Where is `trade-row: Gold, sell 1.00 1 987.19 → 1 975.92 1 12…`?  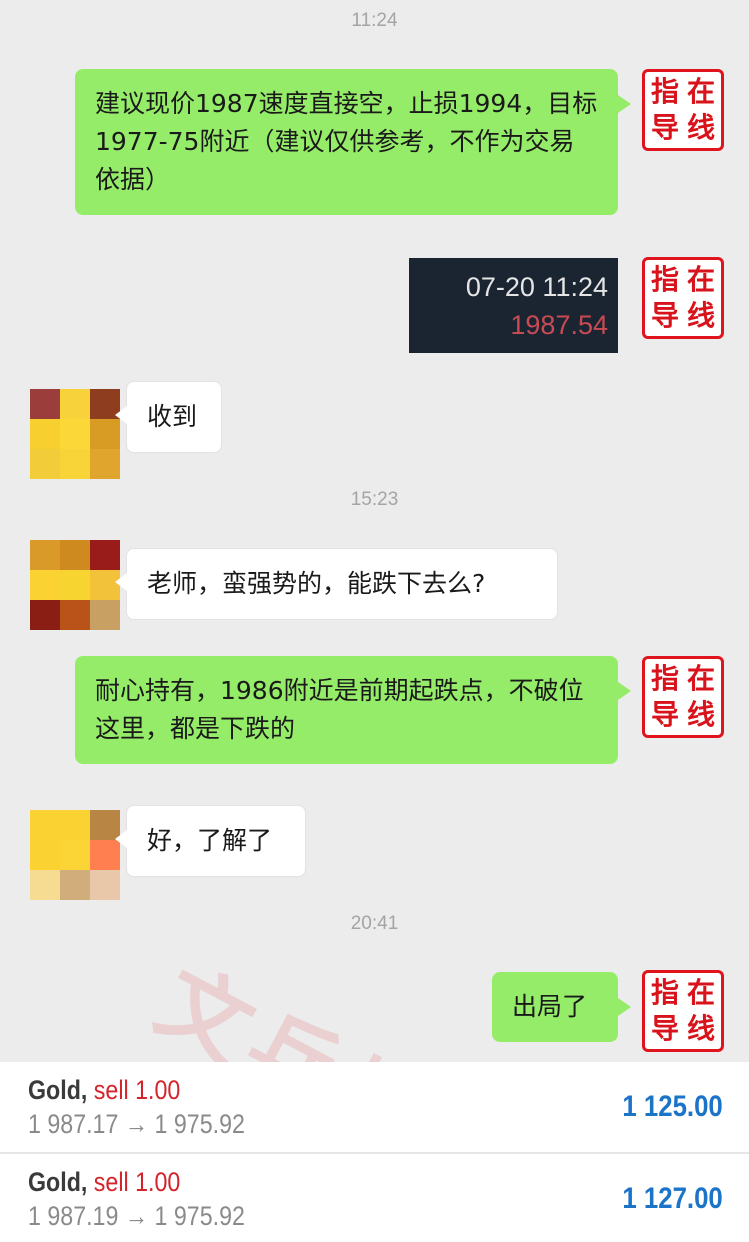
trade-row: Gold, sell 1.00 1 987.19 → 1 975.92 1 12… is located at coordinates (374, 1197).